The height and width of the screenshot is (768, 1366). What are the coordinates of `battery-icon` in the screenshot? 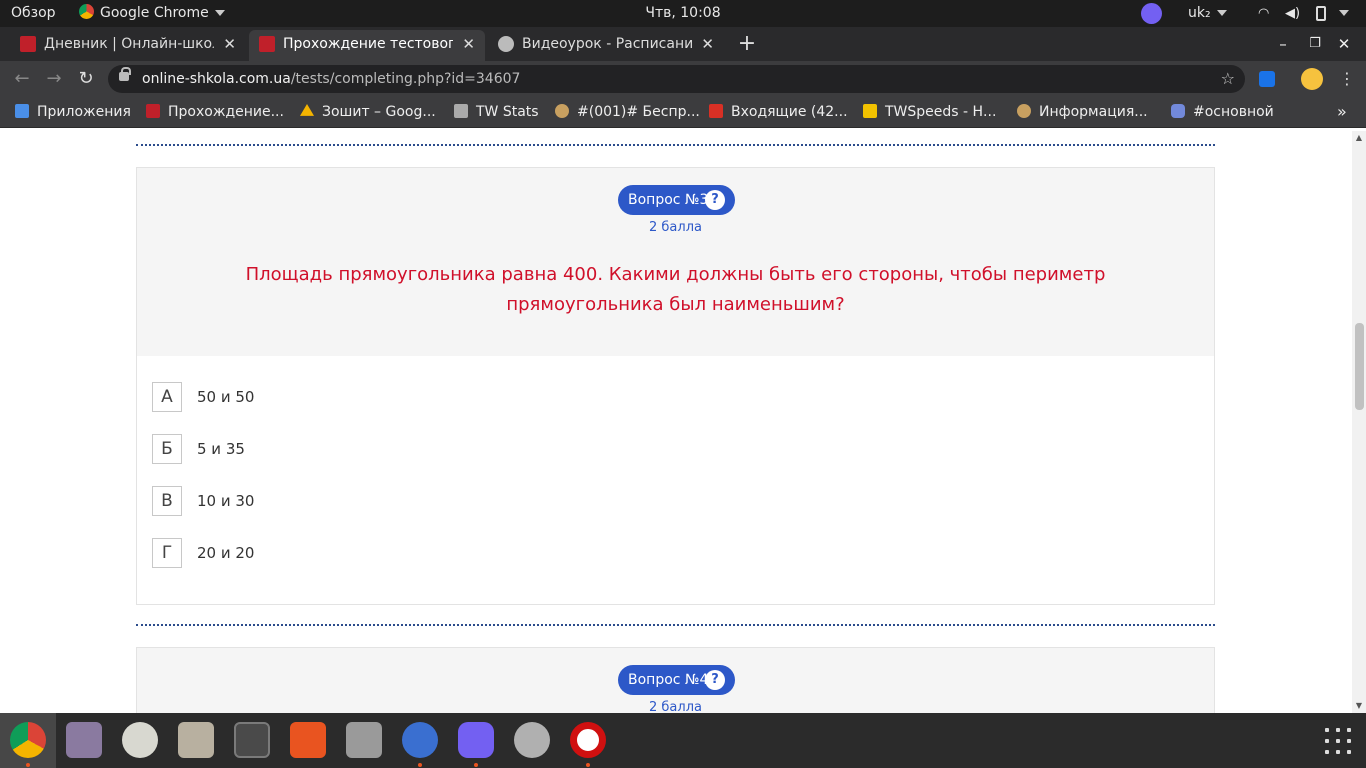 It's located at (1321, 13).